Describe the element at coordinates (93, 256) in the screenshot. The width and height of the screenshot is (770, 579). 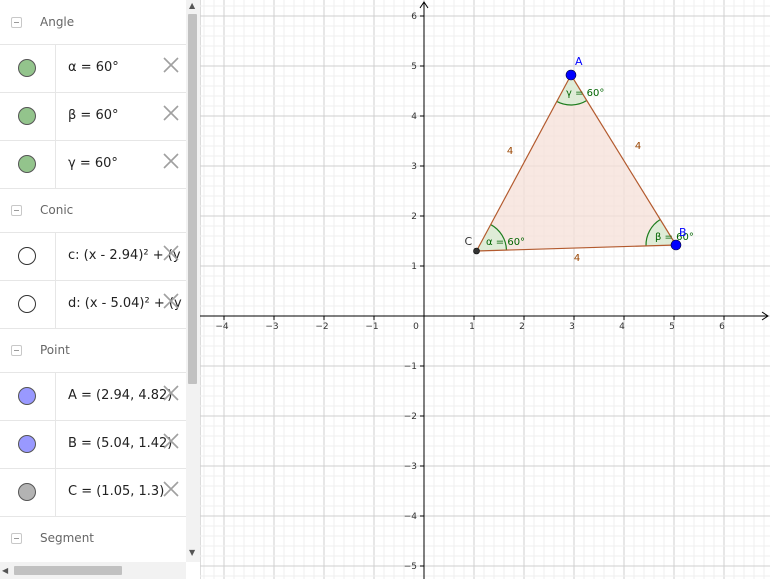
I see `algebra-item: c: (x - 2.94)² + (y - 4` at that location.